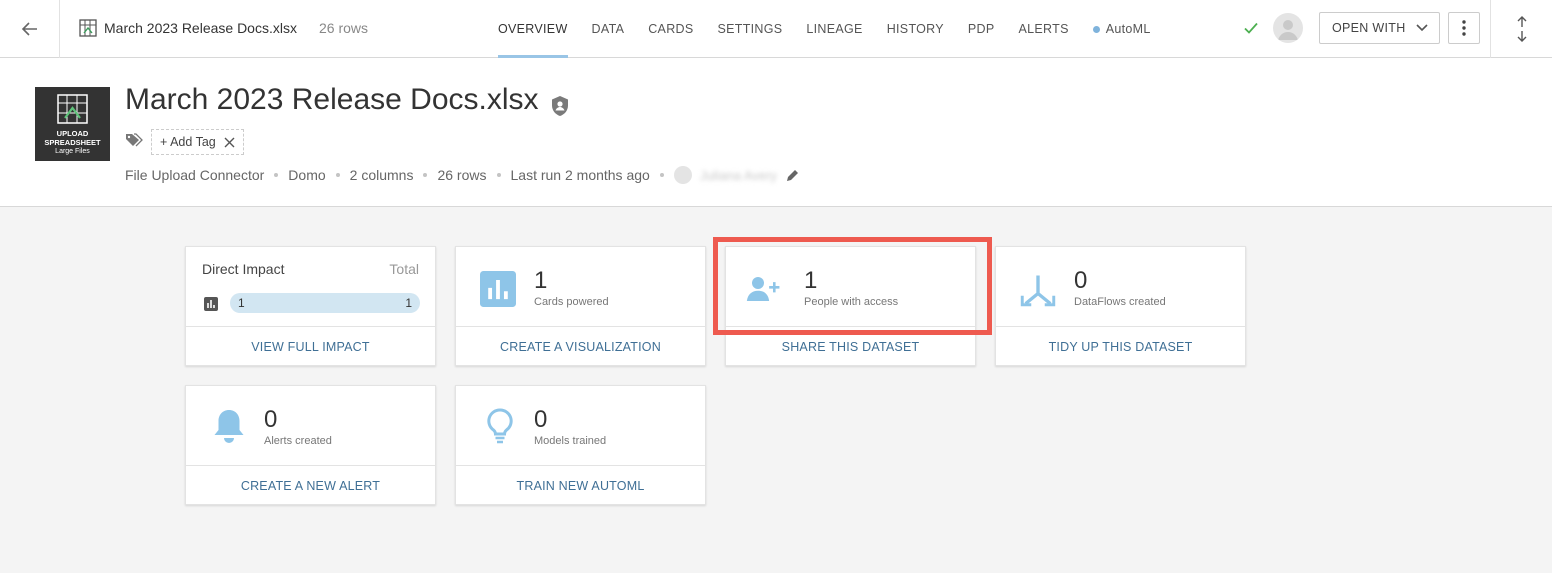 This screenshot has width=1552, height=573. Describe the element at coordinates (134, 140) in the screenshot. I see `tags-icon` at that location.